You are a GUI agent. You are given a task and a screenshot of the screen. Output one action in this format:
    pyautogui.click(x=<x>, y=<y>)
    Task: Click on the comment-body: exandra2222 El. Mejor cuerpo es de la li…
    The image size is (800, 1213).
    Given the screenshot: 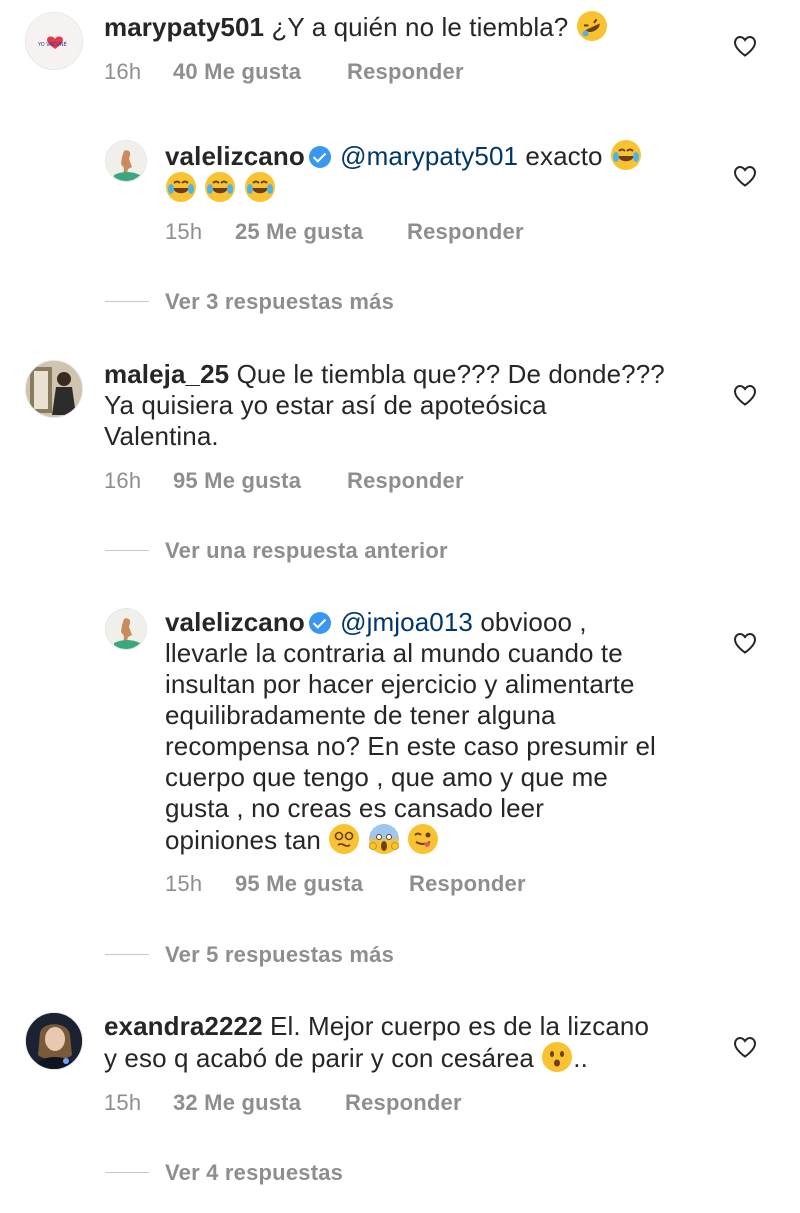 What is the action you would take?
    pyautogui.click(x=414, y=1042)
    